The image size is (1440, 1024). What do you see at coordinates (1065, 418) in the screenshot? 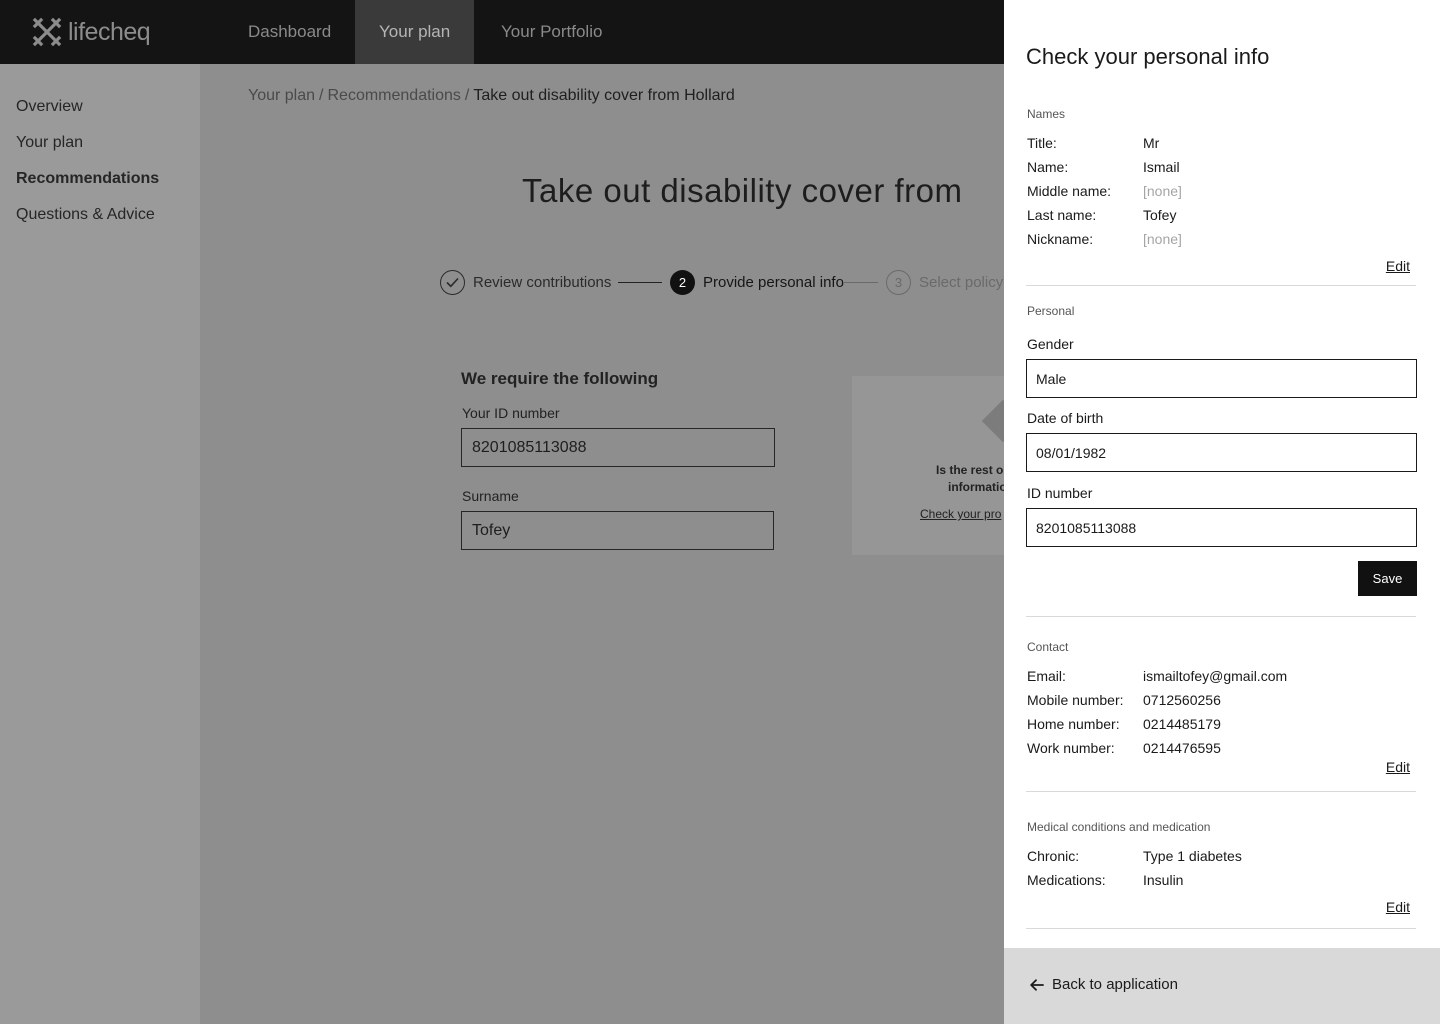
I see `date-of-birth-label: Date of birth` at bounding box center [1065, 418].